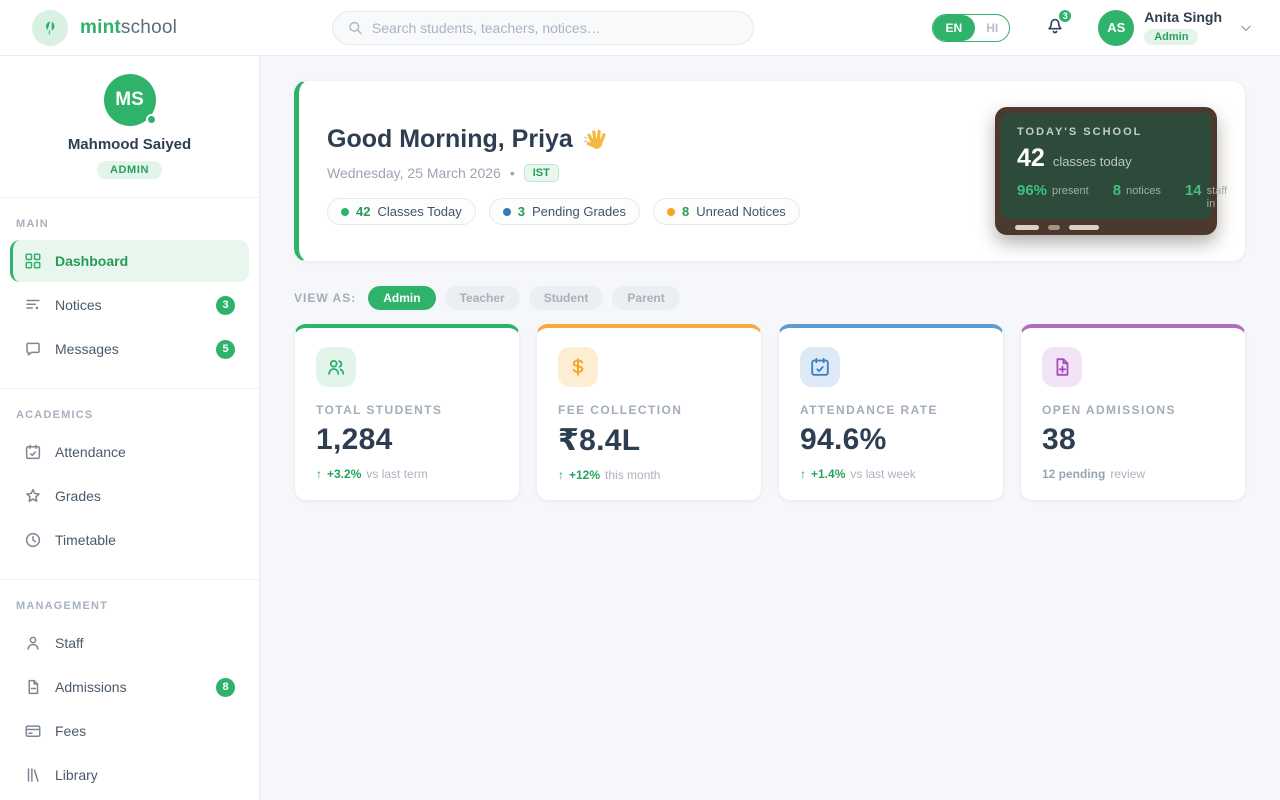 This screenshot has height=800, width=1280. Describe the element at coordinates (78, 496) in the screenshot. I see `sidebar-item-label: Grades` at that location.